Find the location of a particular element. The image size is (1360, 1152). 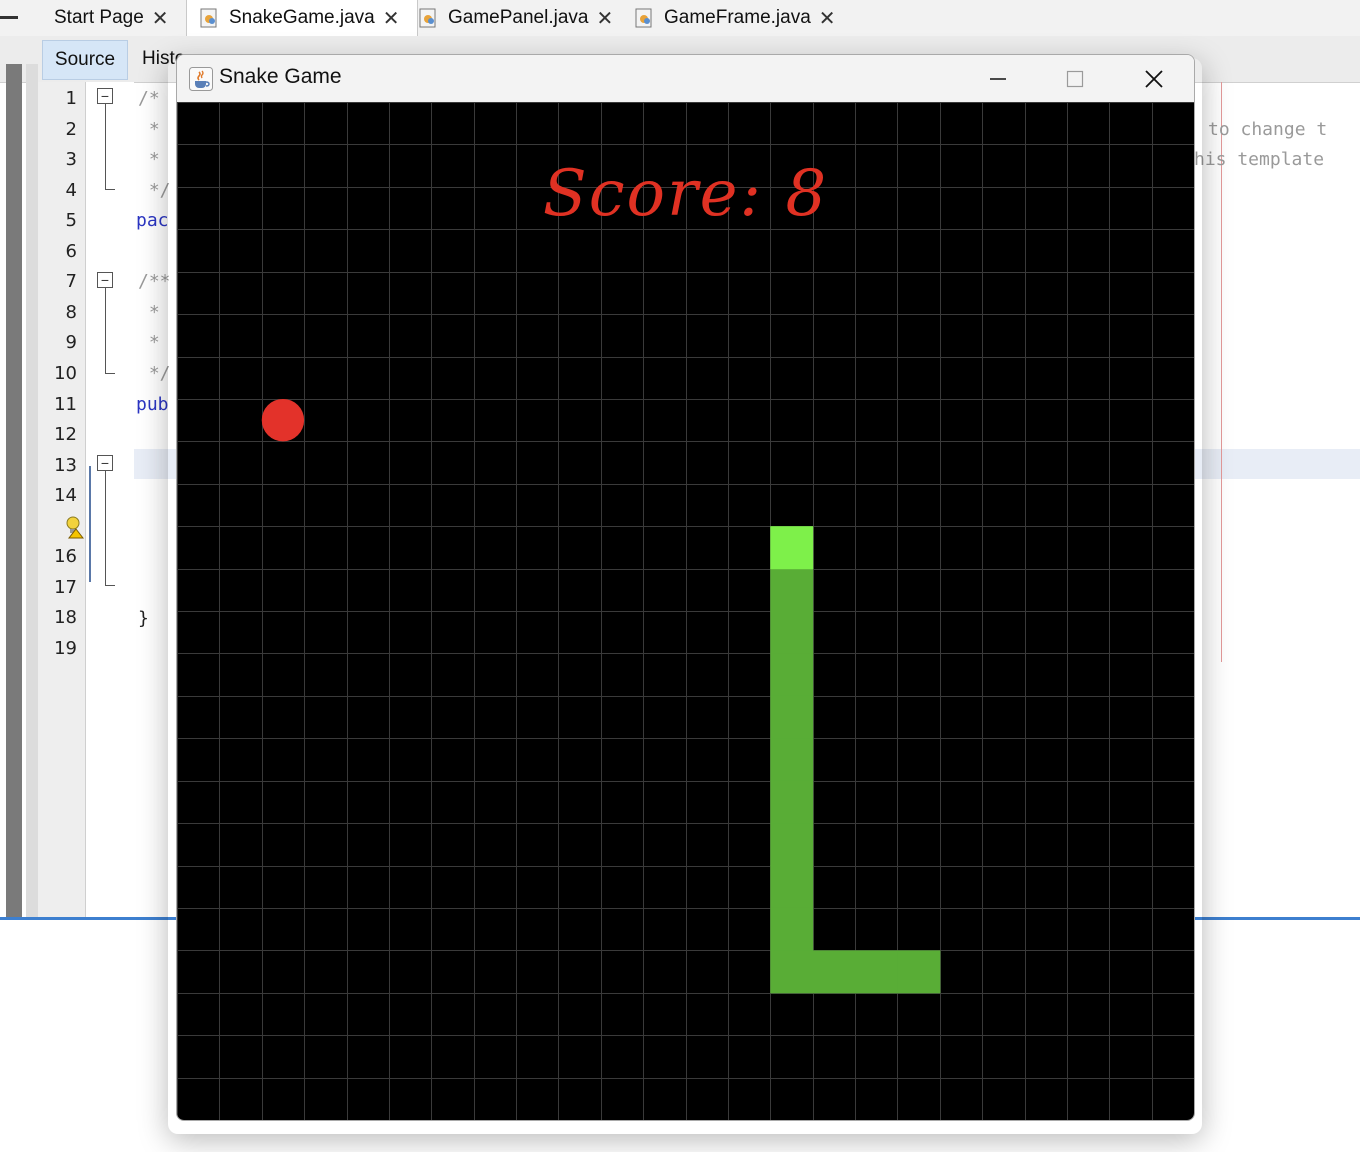

close-icon is located at coordinates (1153, 78).